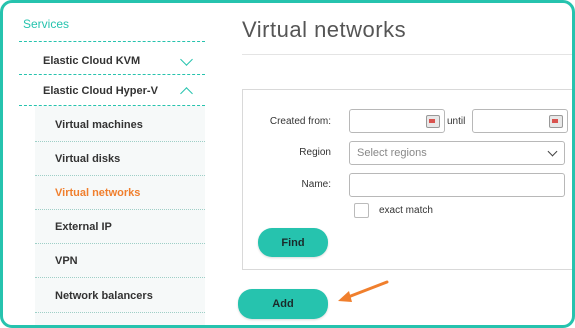  Describe the element at coordinates (316, 184) in the screenshot. I see `name-label: Name:` at that location.